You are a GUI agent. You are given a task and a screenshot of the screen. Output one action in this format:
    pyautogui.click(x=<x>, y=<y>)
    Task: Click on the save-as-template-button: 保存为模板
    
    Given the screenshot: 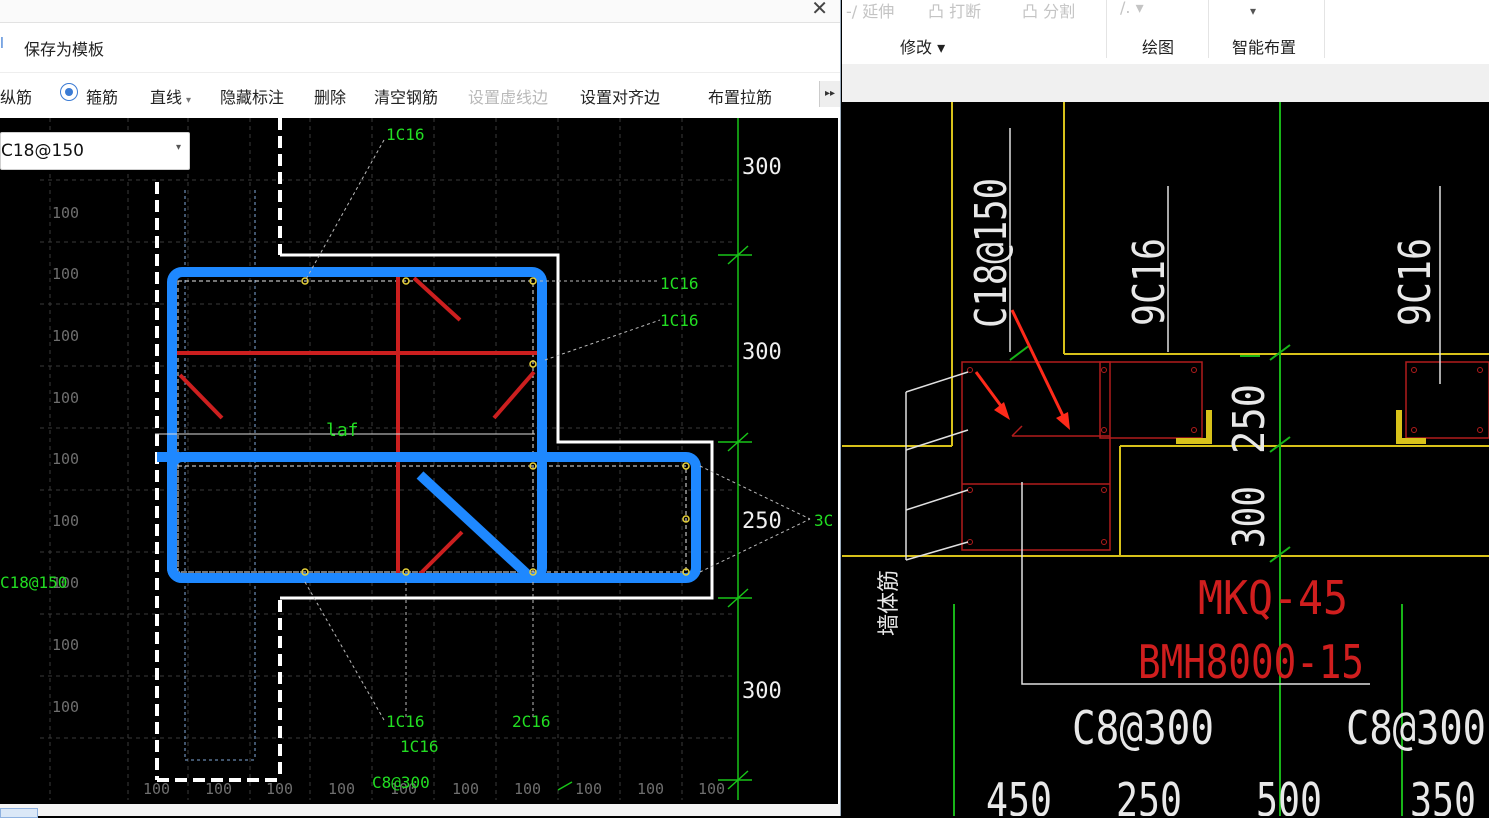 What is the action you would take?
    pyautogui.click(x=64, y=48)
    